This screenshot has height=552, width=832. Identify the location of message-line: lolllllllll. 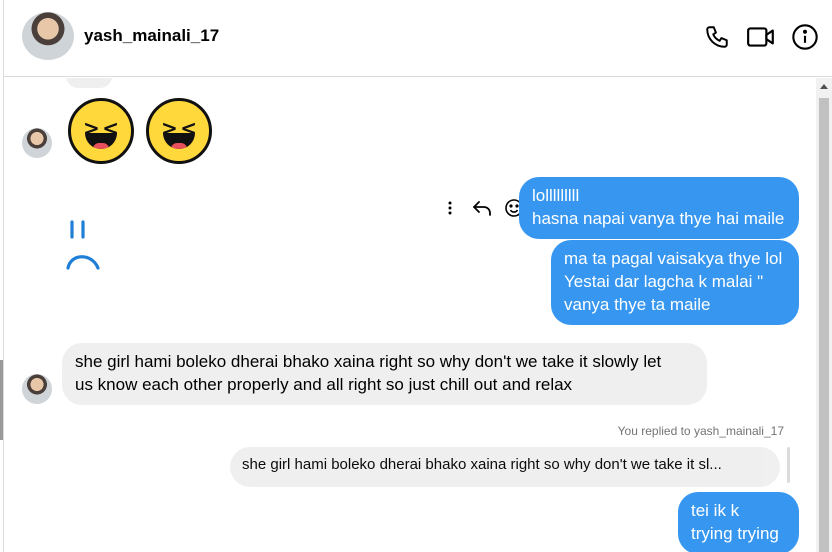
(556, 195).